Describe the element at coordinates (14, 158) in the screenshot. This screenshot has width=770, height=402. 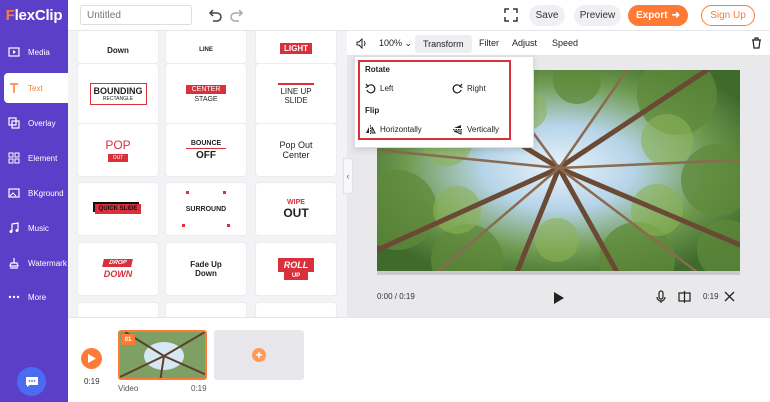
I see `element-icon` at that location.